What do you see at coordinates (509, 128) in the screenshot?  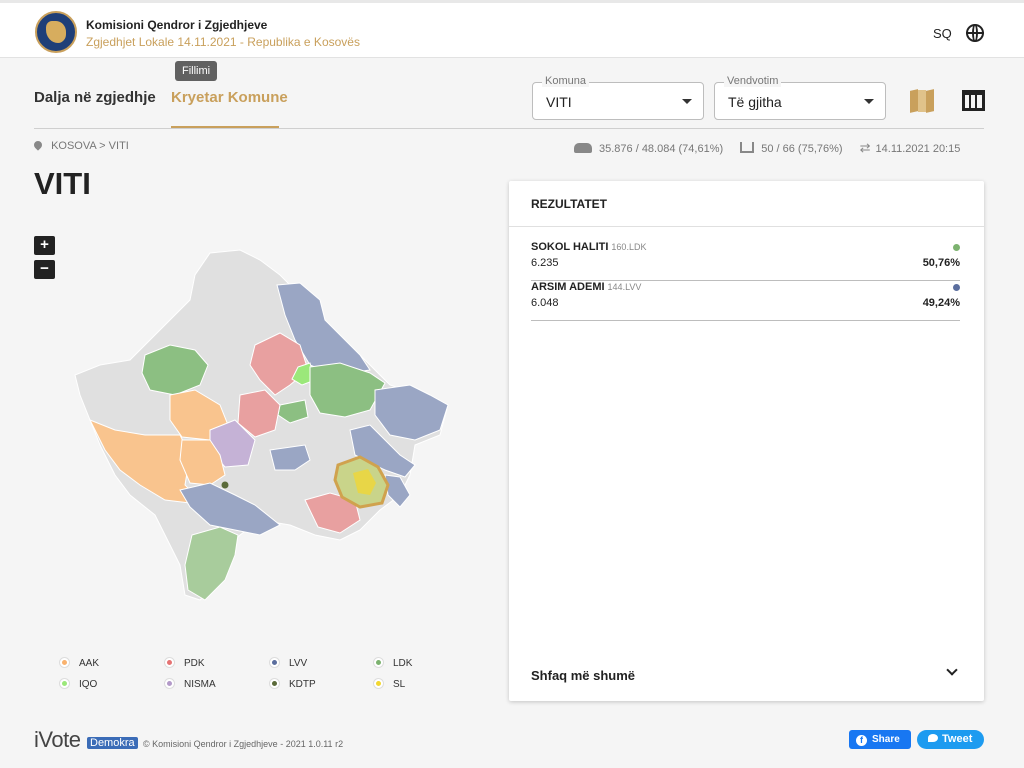 I see `nav-divider` at bounding box center [509, 128].